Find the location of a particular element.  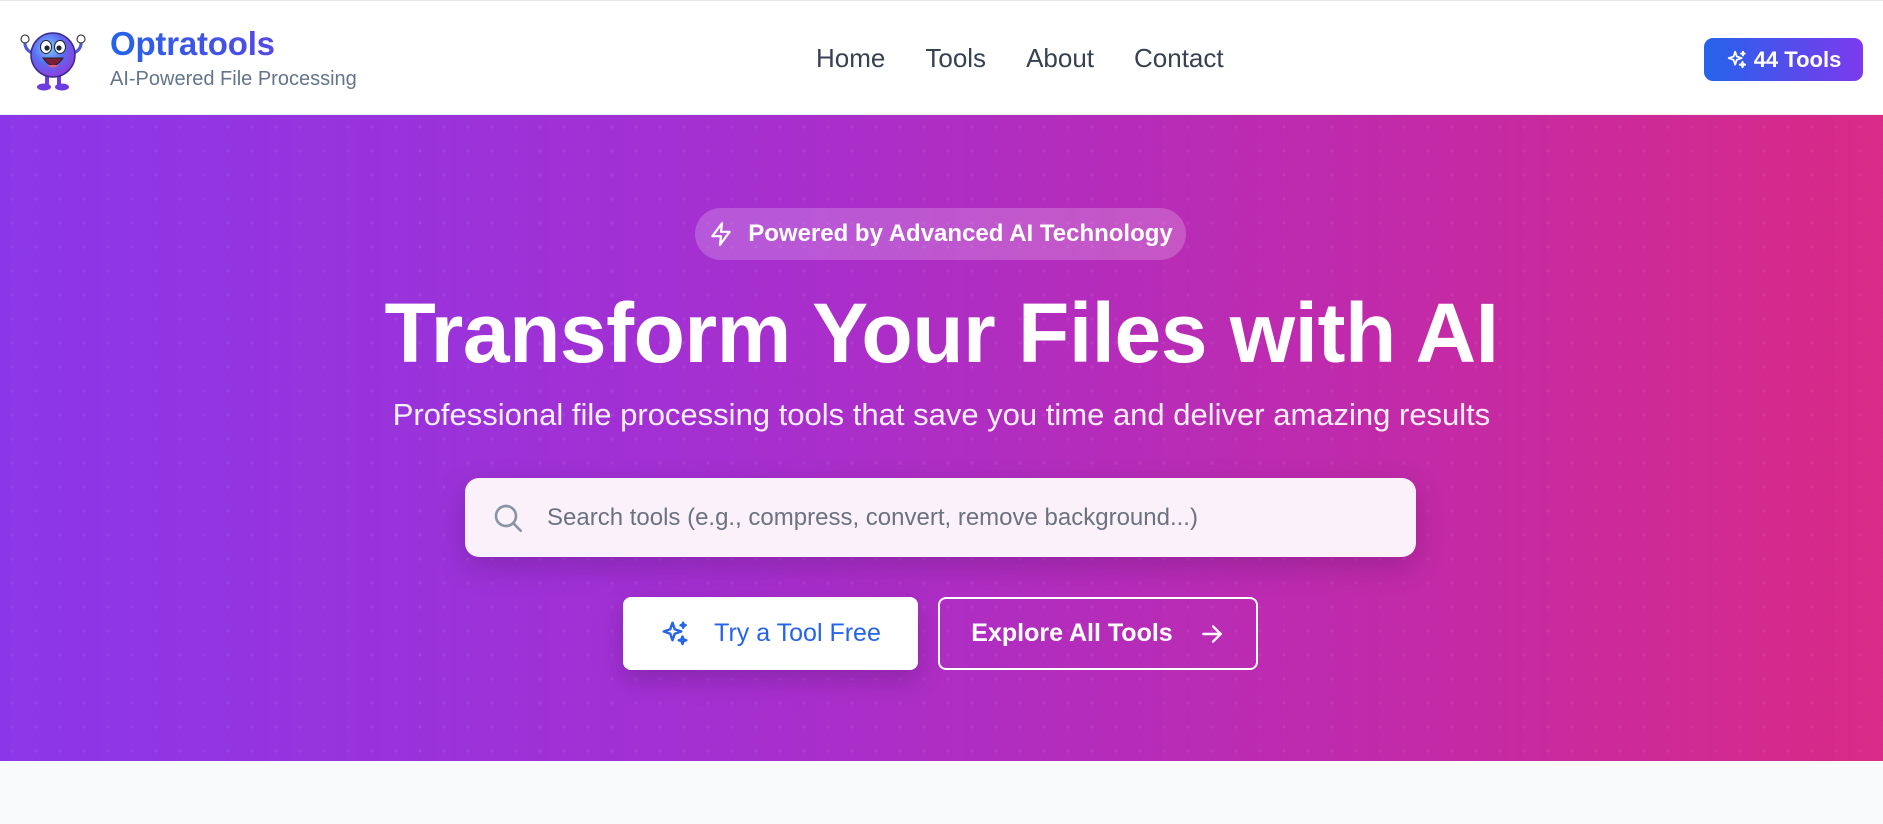

brand-home-link: Optratools AI-Powered File Processing is located at coordinates (187, 58).